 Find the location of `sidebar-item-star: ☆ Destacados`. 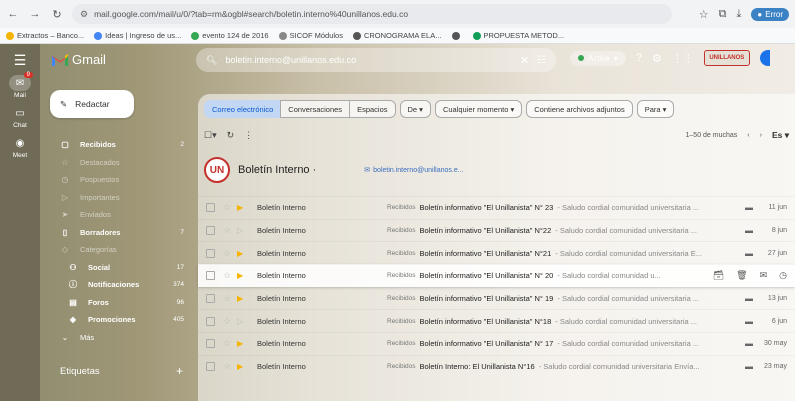

sidebar-item-star: ☆ Destacados is located at coordinates (122, 163).